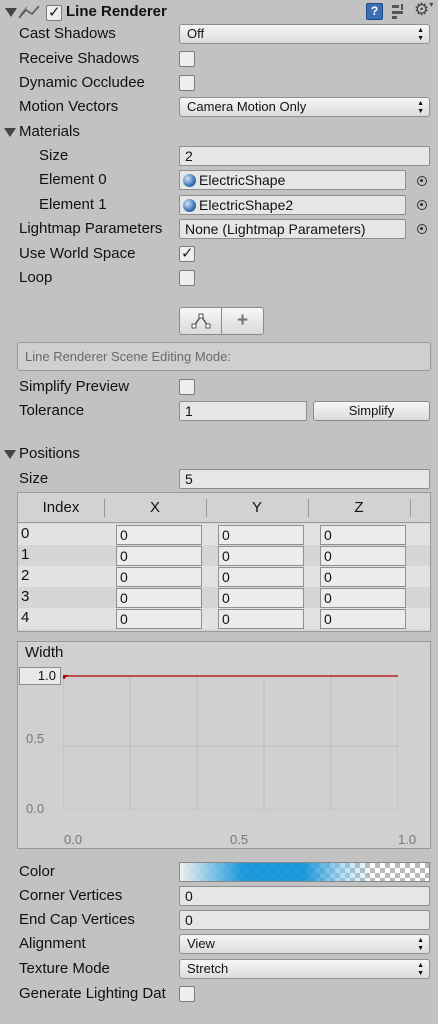  I want to click on plus-icon: +, so click(242, 320).